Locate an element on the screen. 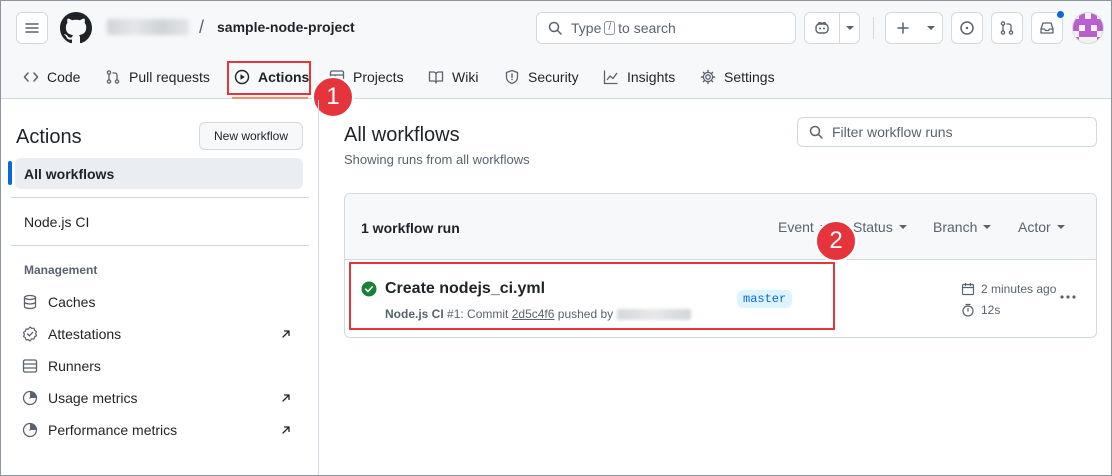  sidebar-item-all-workflows: All workflows is located at coordinates (159, 173).